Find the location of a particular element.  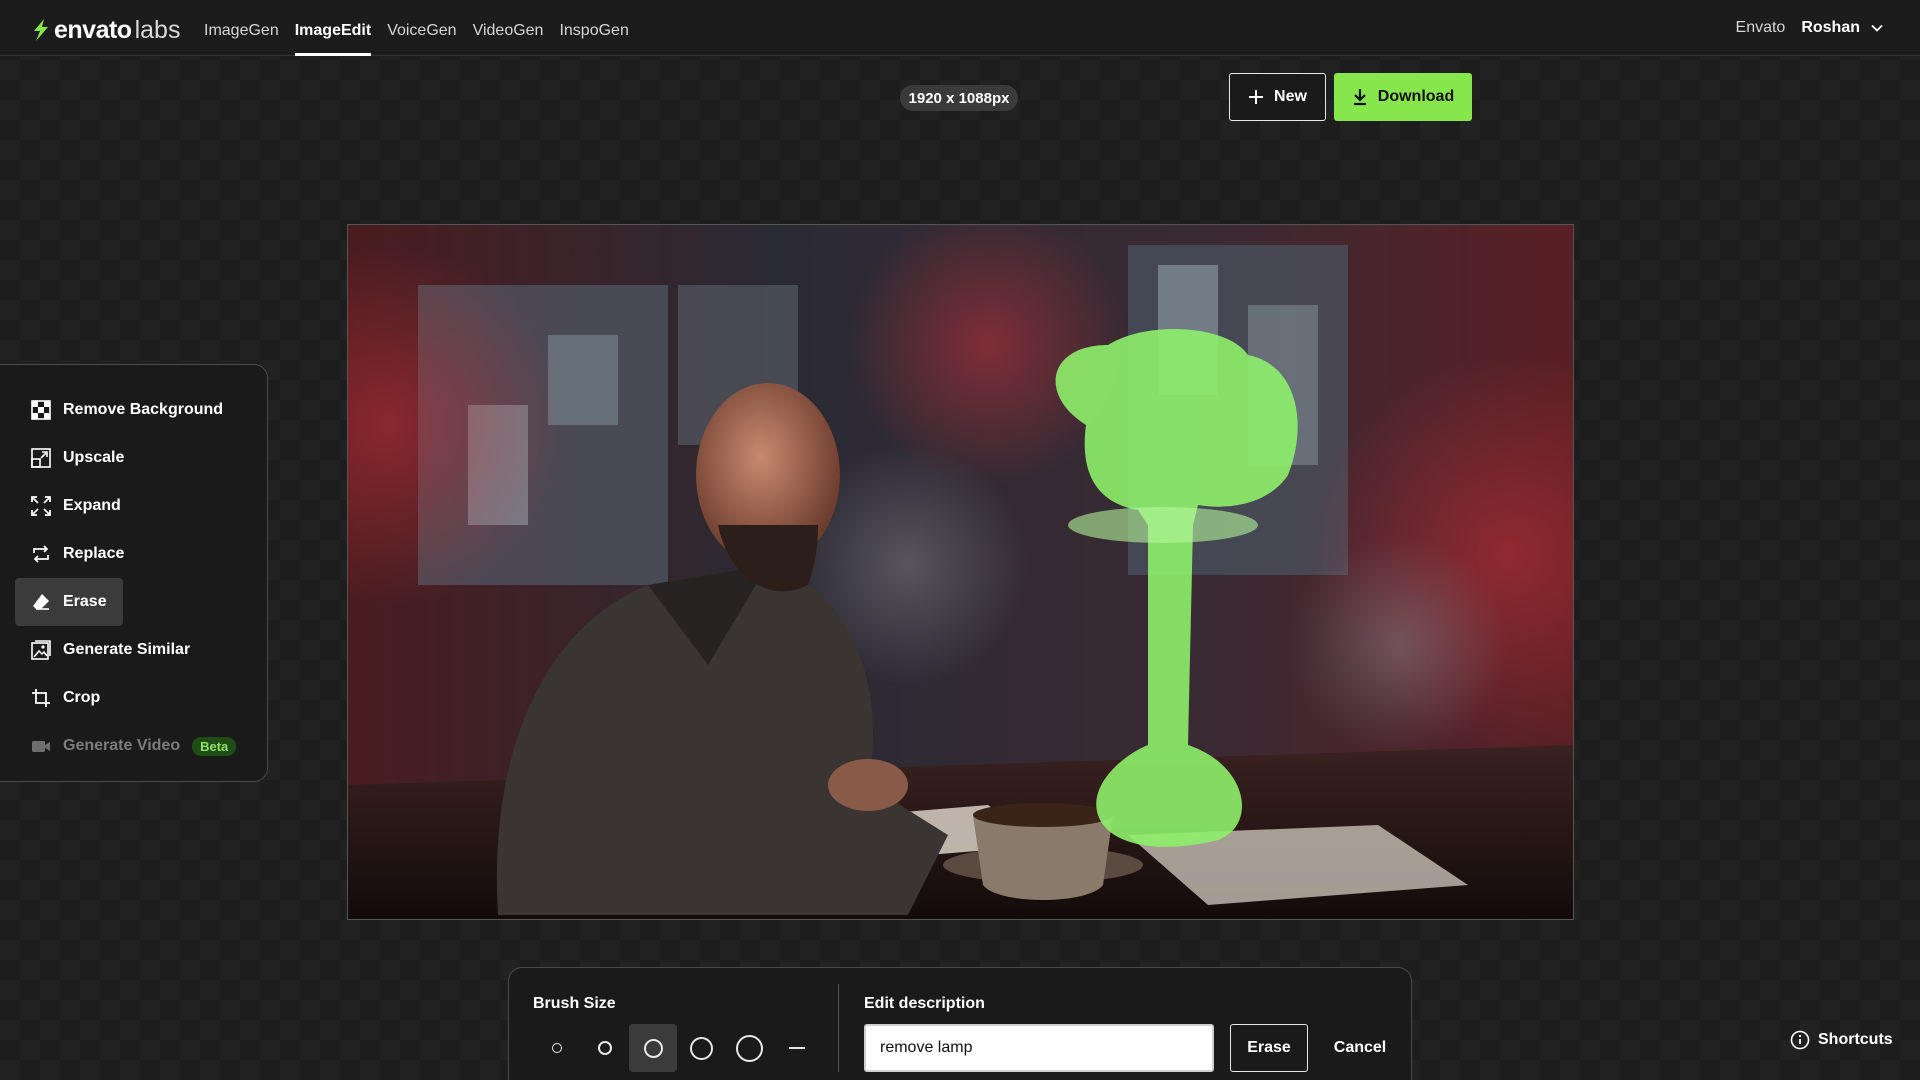

erase-options-panel: Brush Size Edit description Erase Cancel is located at coordinates (960, 1023).